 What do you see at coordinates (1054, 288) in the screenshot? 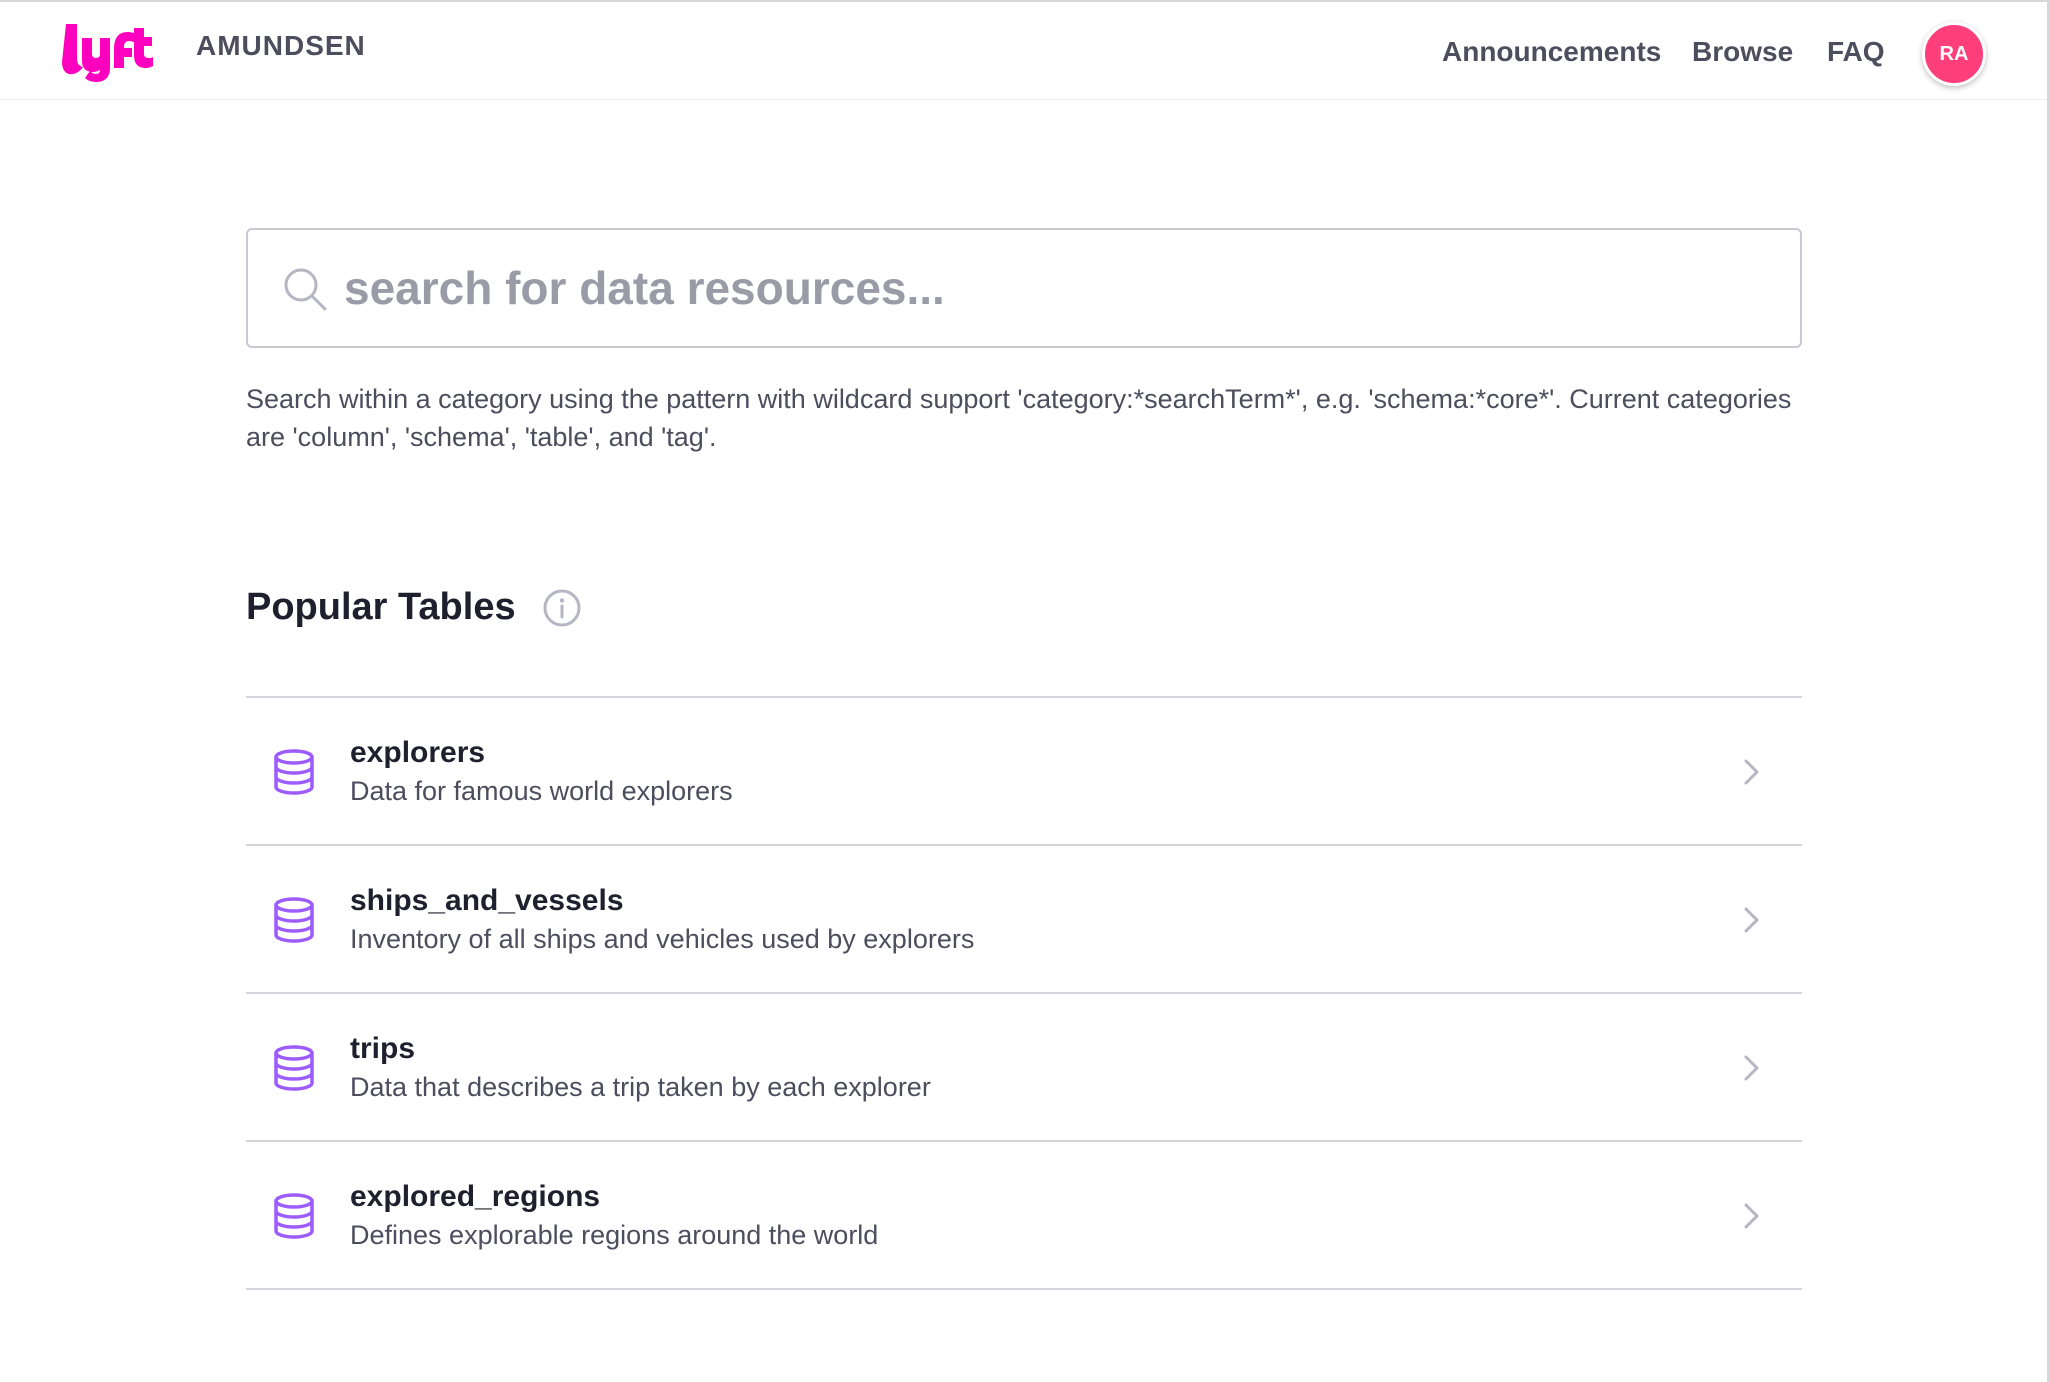
I see `search-input` at bounding box center [1054, 288].